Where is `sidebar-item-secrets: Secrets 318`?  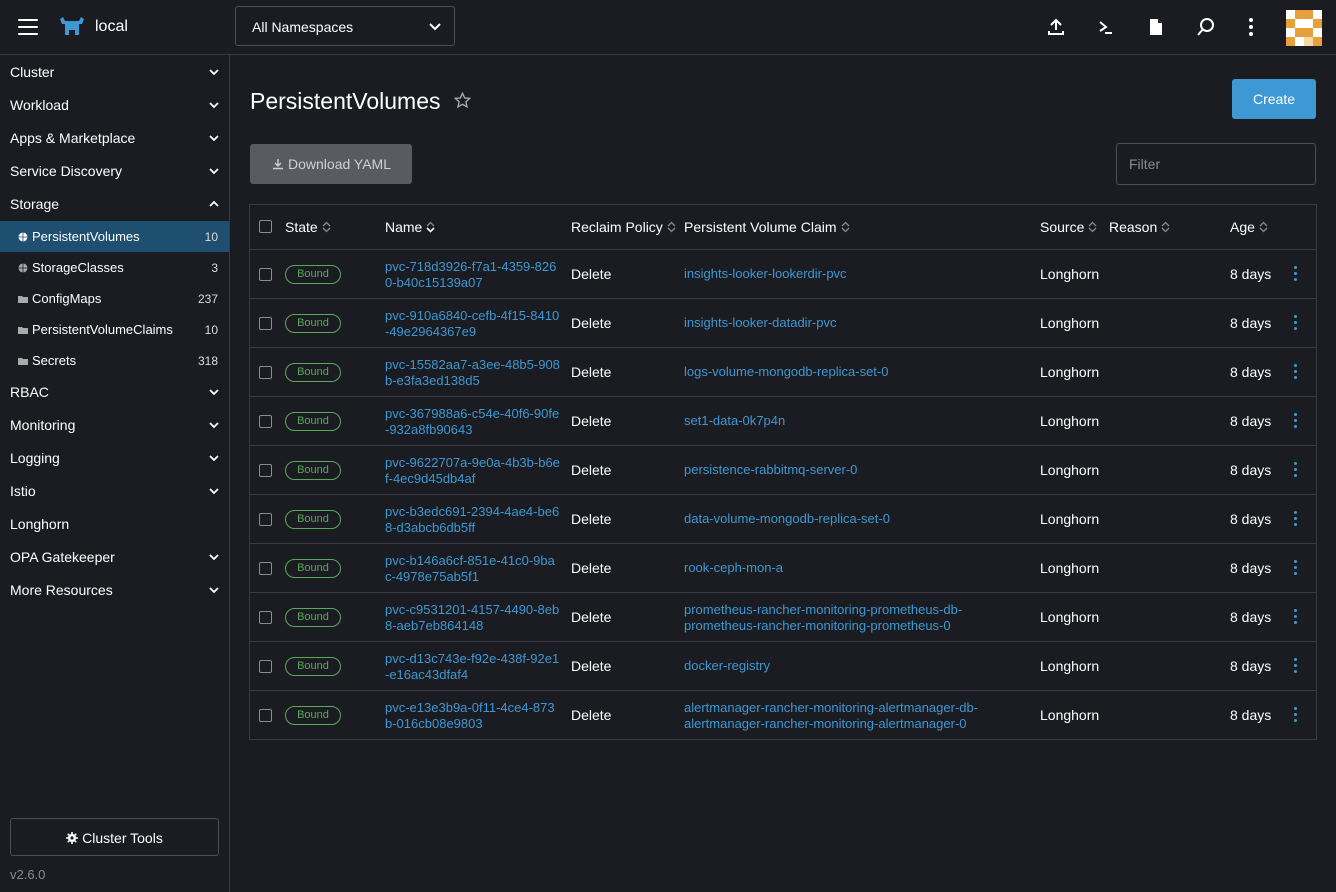 sidebar-item-secrets: Secrets 318 is located at coordinates (114, 360).